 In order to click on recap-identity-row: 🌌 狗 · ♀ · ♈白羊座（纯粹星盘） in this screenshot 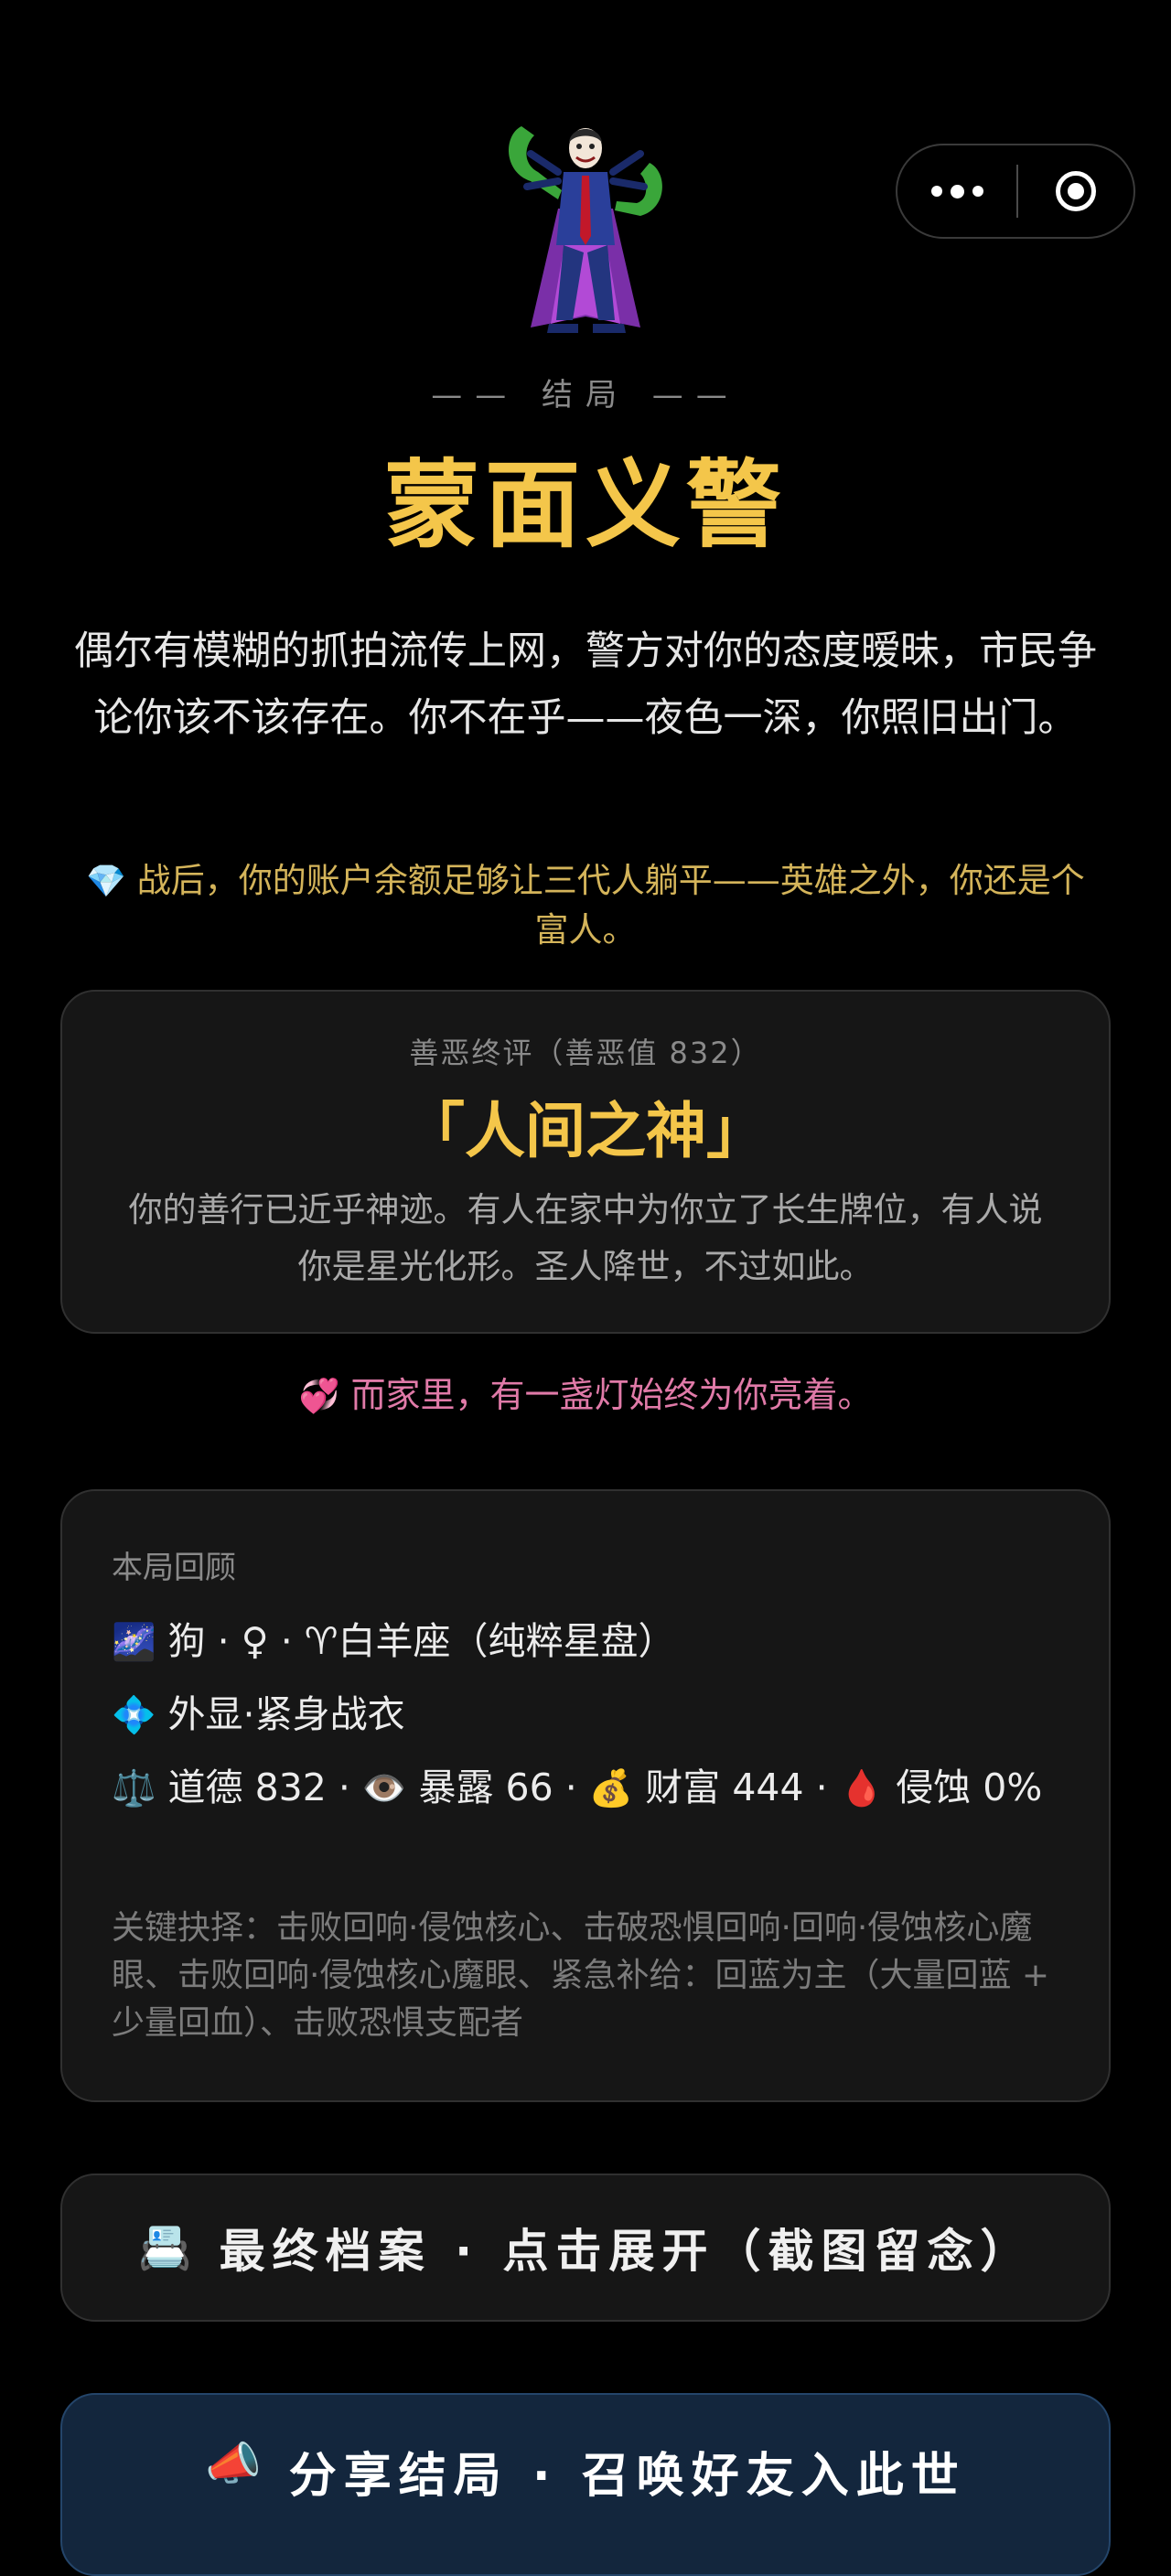, I will do `click(587, 1642)`.